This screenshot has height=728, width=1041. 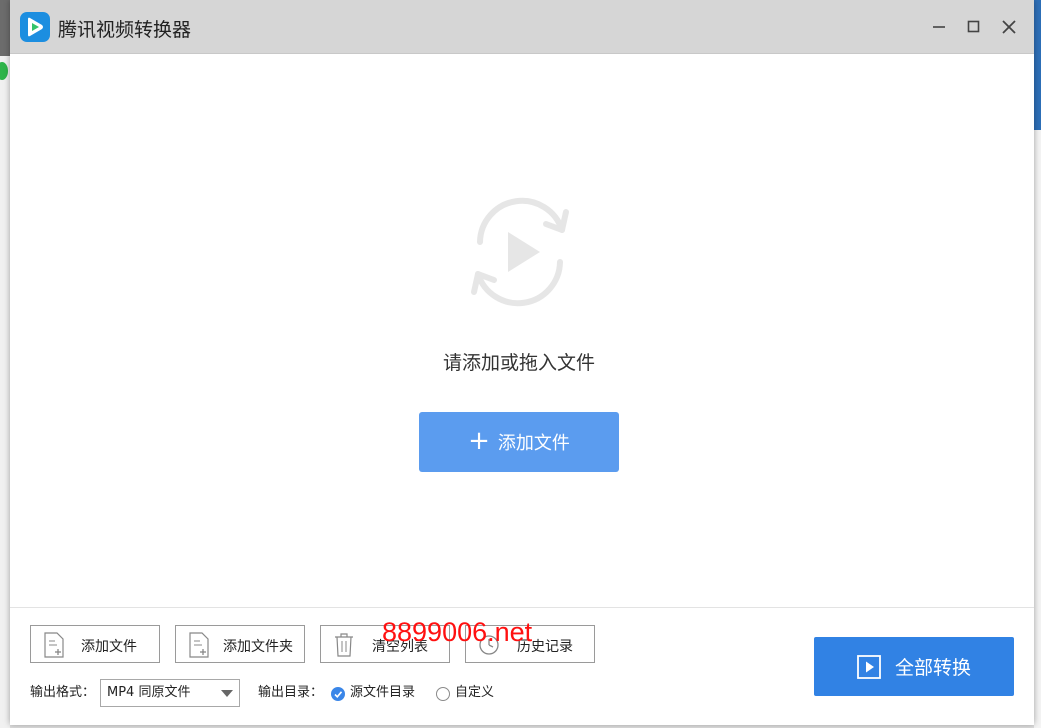 I want to click on source-dir-option-label: 源文件目录, so click(x=382, y=690).